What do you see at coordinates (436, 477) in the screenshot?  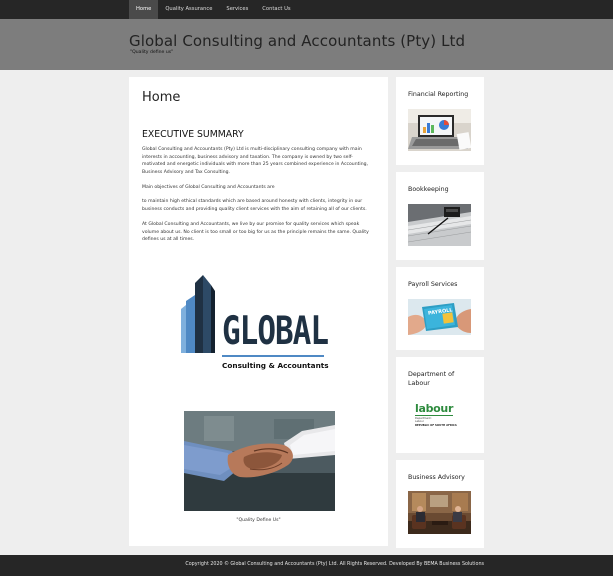 I see `card-title: Business Advisory` at bounding box center [436, 477].